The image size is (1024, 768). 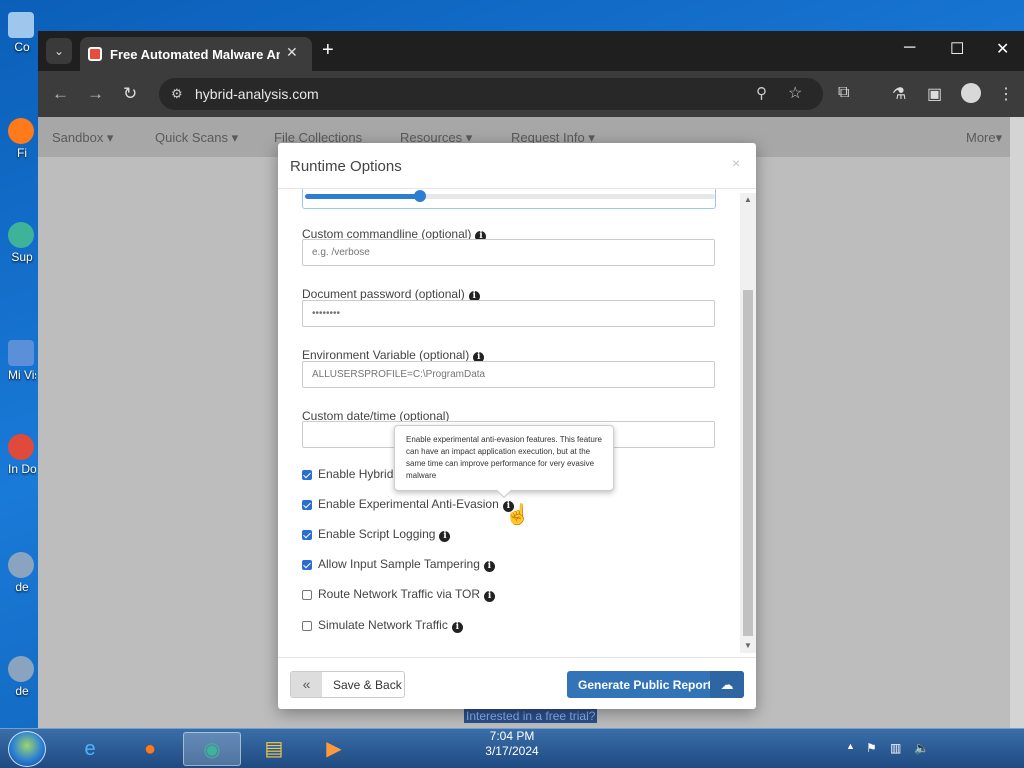 What do you see at coordinates (334, 749) in the screenshot?
I see `media-player-icon: ▶` at bounding box center [334, 749].